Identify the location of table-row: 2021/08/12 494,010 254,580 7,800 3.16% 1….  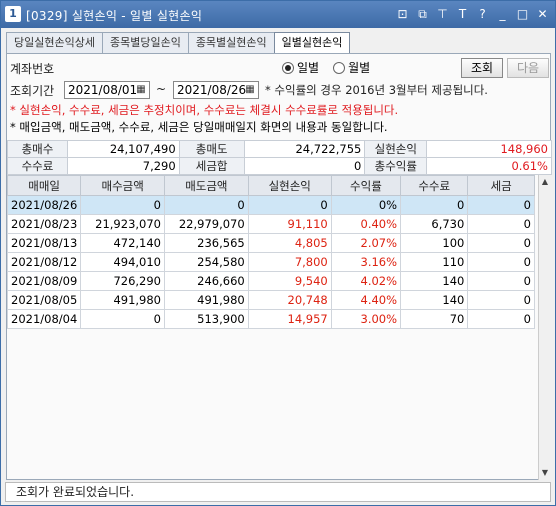
(270, 262).